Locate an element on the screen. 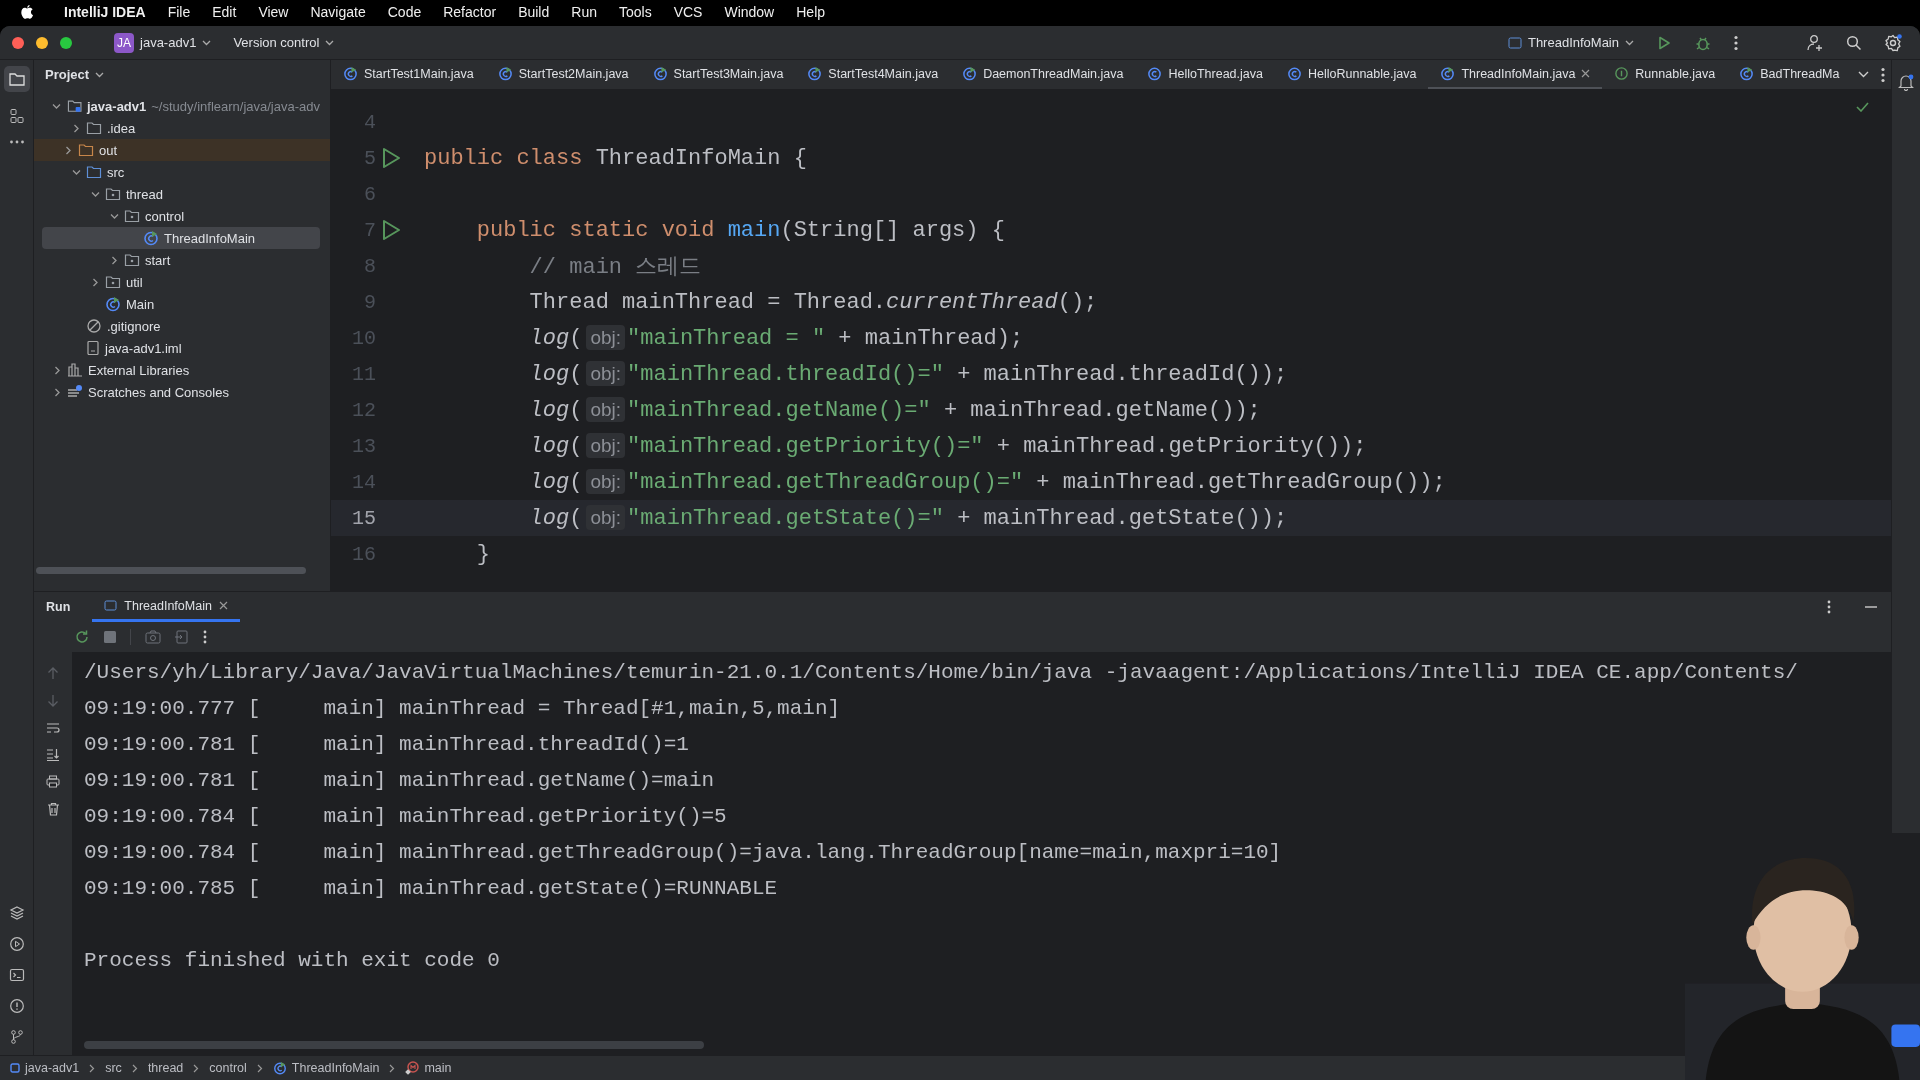  menu-item: Build is located at coordinates (534, 12).